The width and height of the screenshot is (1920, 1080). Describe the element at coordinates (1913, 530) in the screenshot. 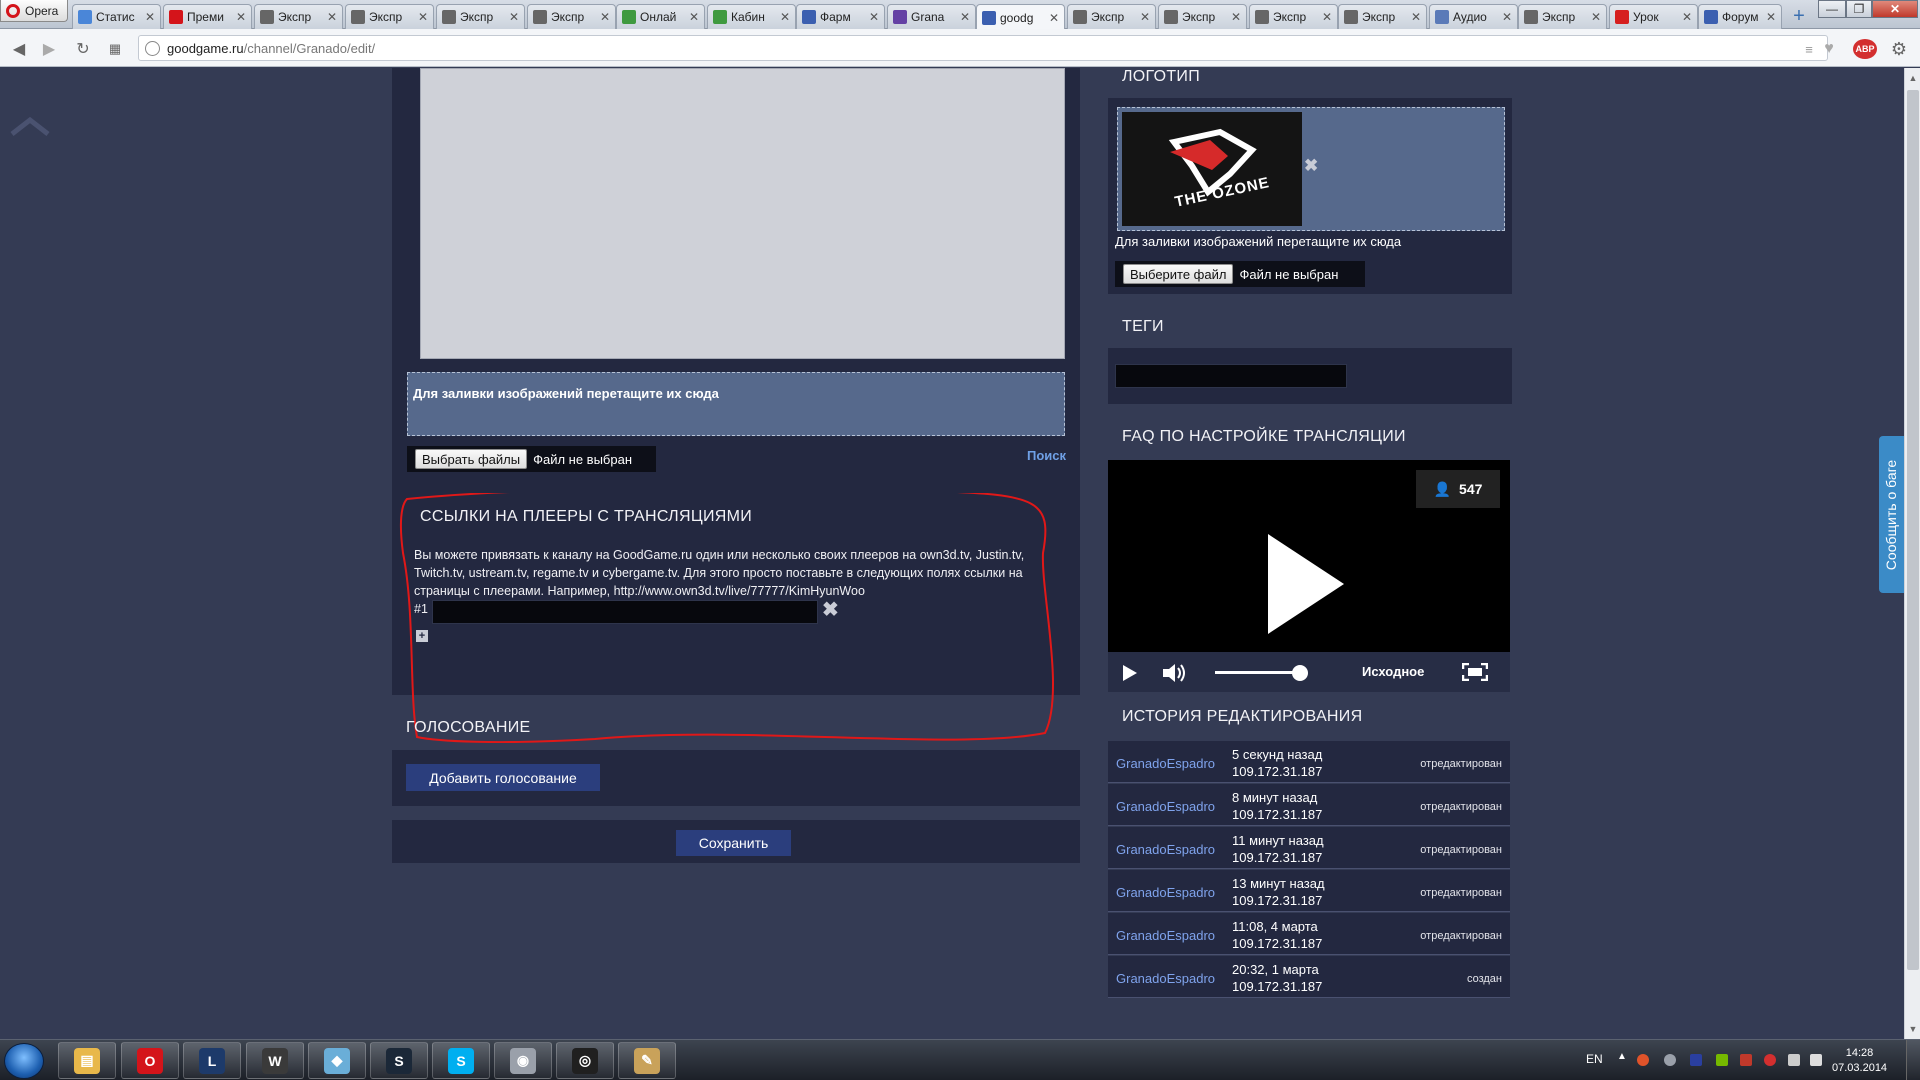

I see `scroll-thumb` at that location.